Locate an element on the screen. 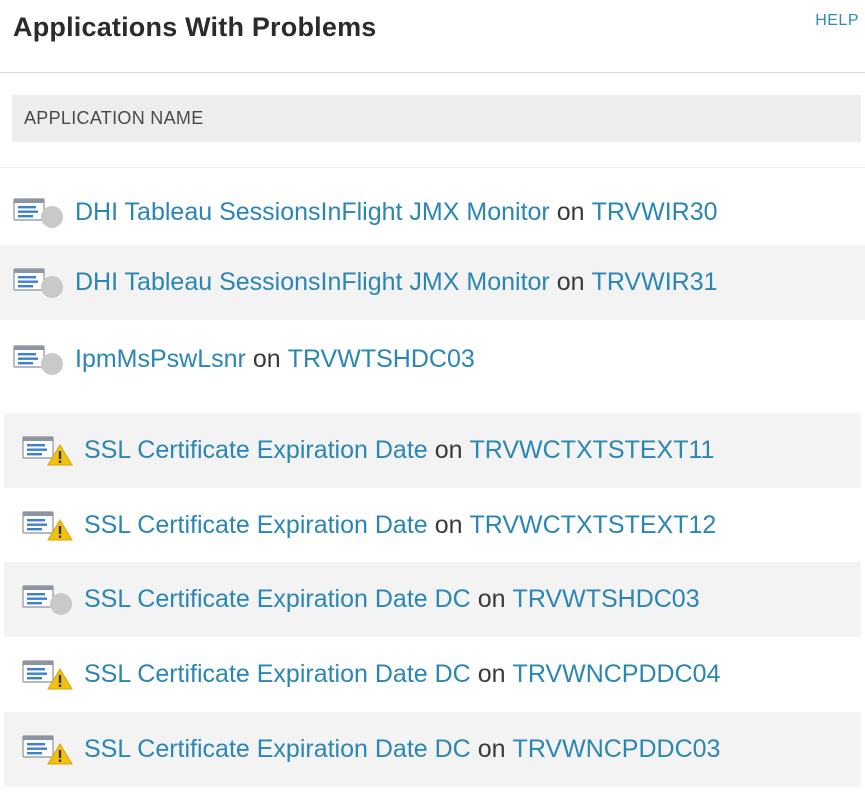 The width and height of the screenshot is (865, 797). application-link: IpmMsPswLsnr is located at coordinates (160, 359).